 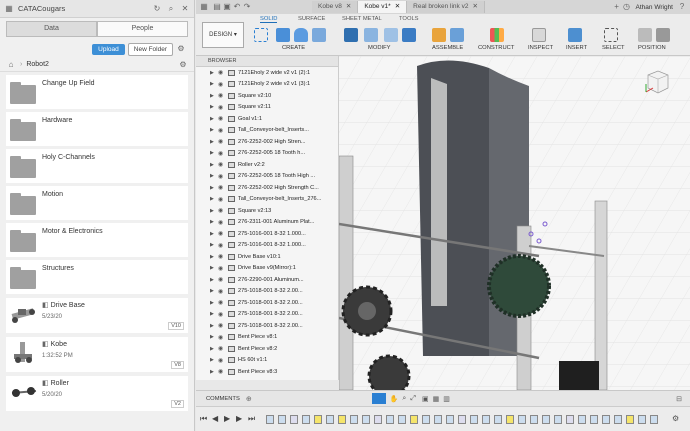 I want to click on list-item: Motion, so click(x=97, y=203).